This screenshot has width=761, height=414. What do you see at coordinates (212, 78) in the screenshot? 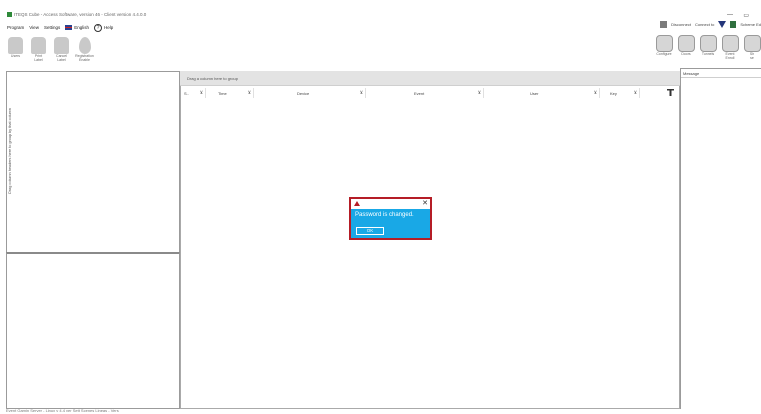
I see `group-hint: Drag a column here to group` at bounding box center [212, 78].